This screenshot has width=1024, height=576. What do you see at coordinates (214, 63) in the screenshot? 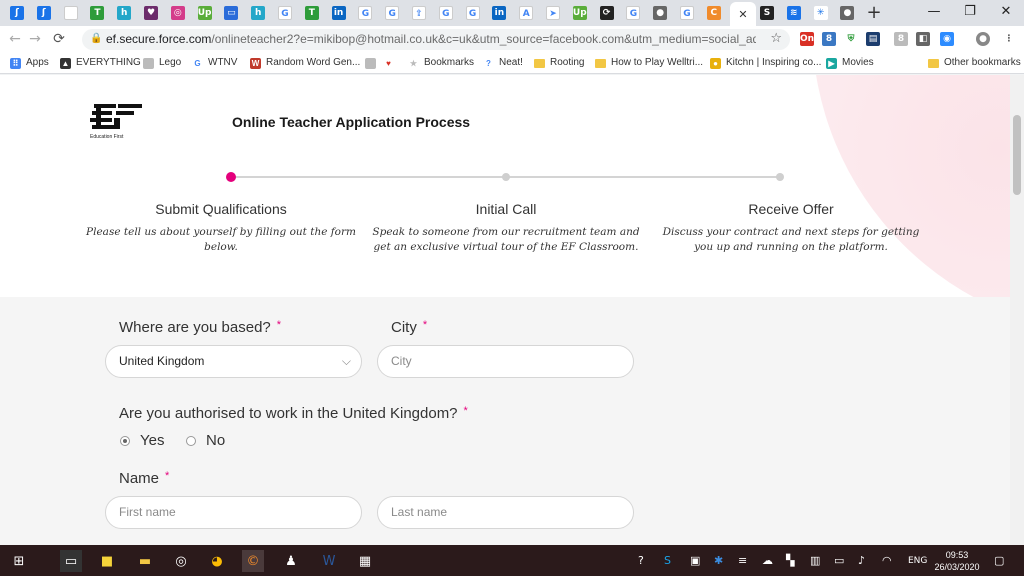
I see `bookmark-item: G WTNV` at bounding box center [214, 63].